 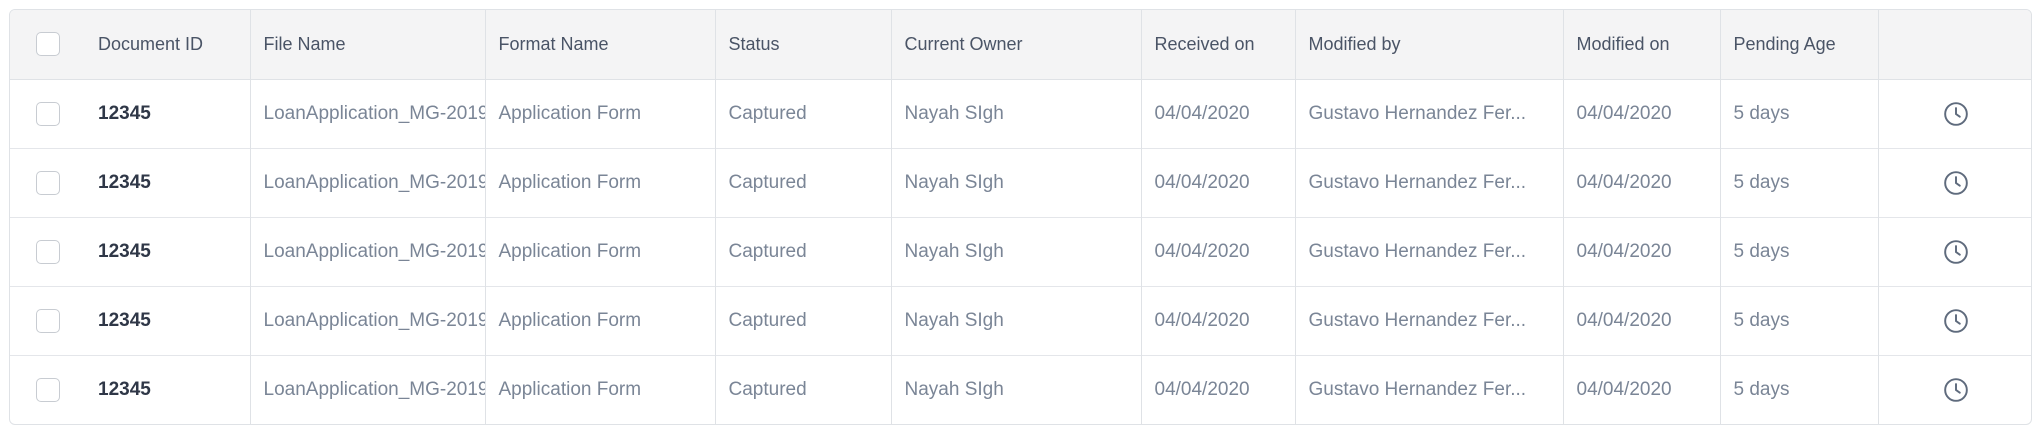 I want to click on column-header-document-id: Document ID, so click(x=167, y=45).